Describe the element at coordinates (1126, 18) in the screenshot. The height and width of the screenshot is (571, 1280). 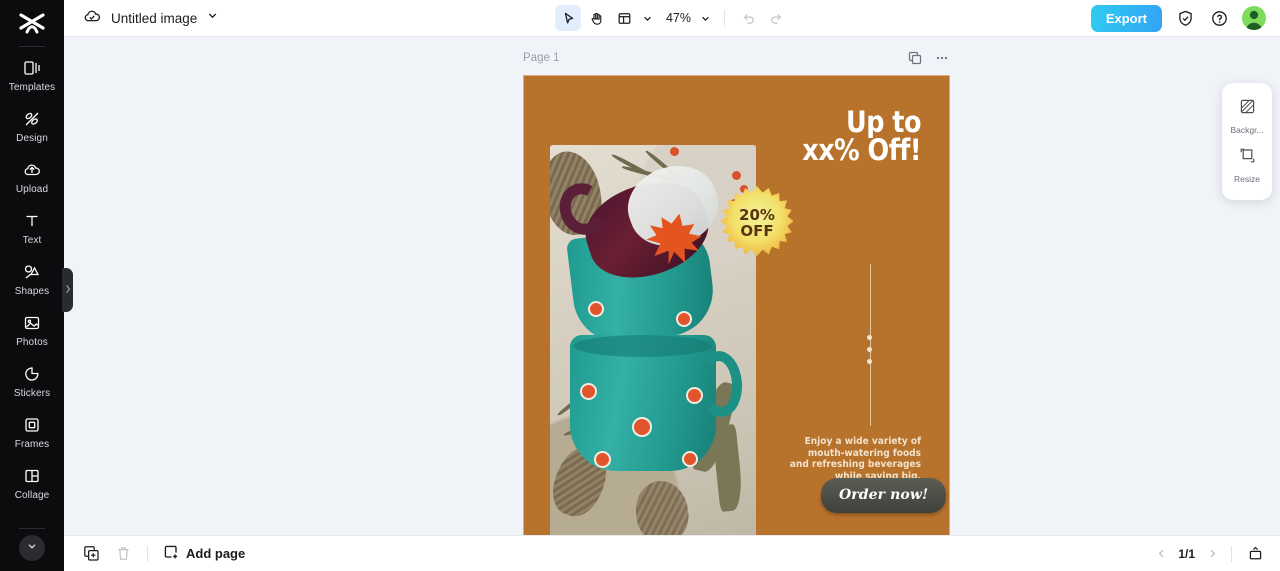
I see `export-button: Export` at that location.